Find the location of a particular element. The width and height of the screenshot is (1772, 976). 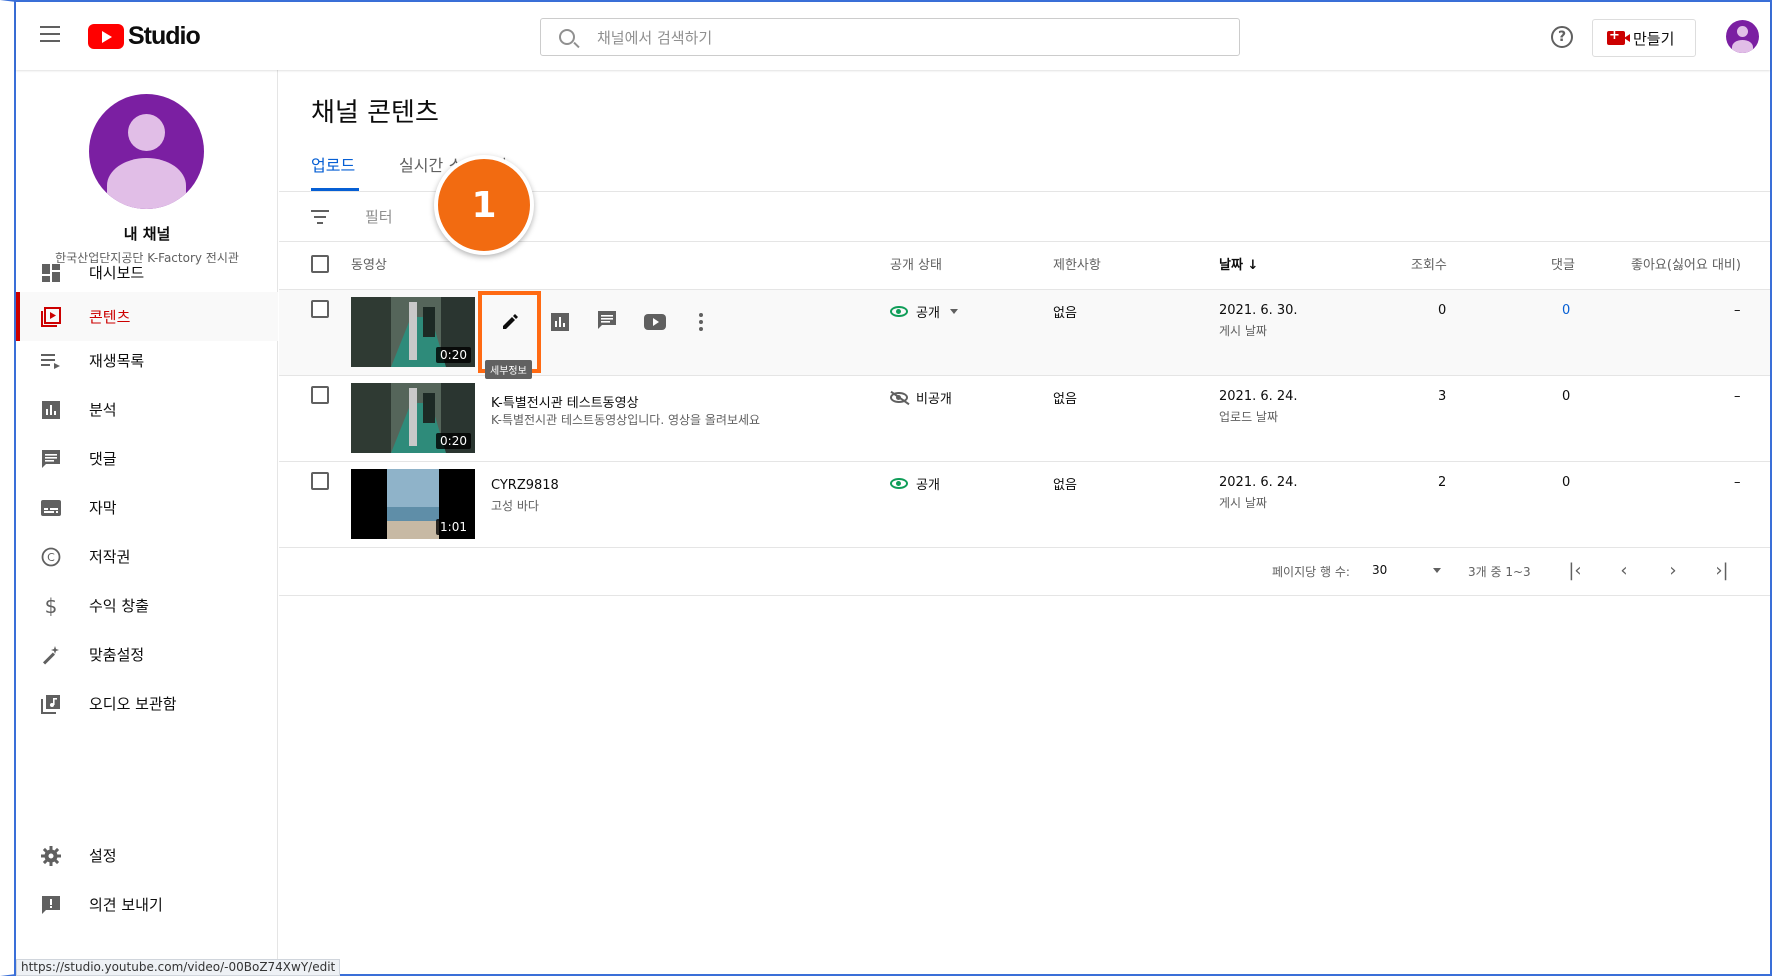

more-options-icon is located at coordinates (701, 322).